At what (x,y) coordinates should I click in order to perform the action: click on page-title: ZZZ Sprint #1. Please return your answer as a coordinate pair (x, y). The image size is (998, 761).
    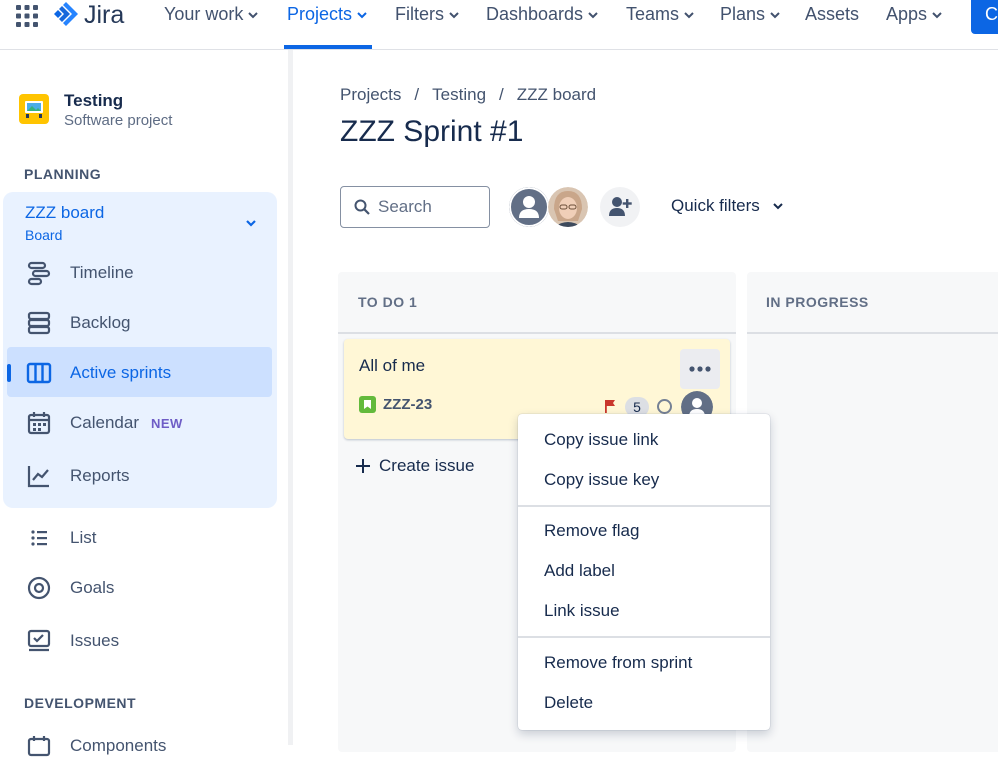
    Looking at the image, I should click on (432, 131).